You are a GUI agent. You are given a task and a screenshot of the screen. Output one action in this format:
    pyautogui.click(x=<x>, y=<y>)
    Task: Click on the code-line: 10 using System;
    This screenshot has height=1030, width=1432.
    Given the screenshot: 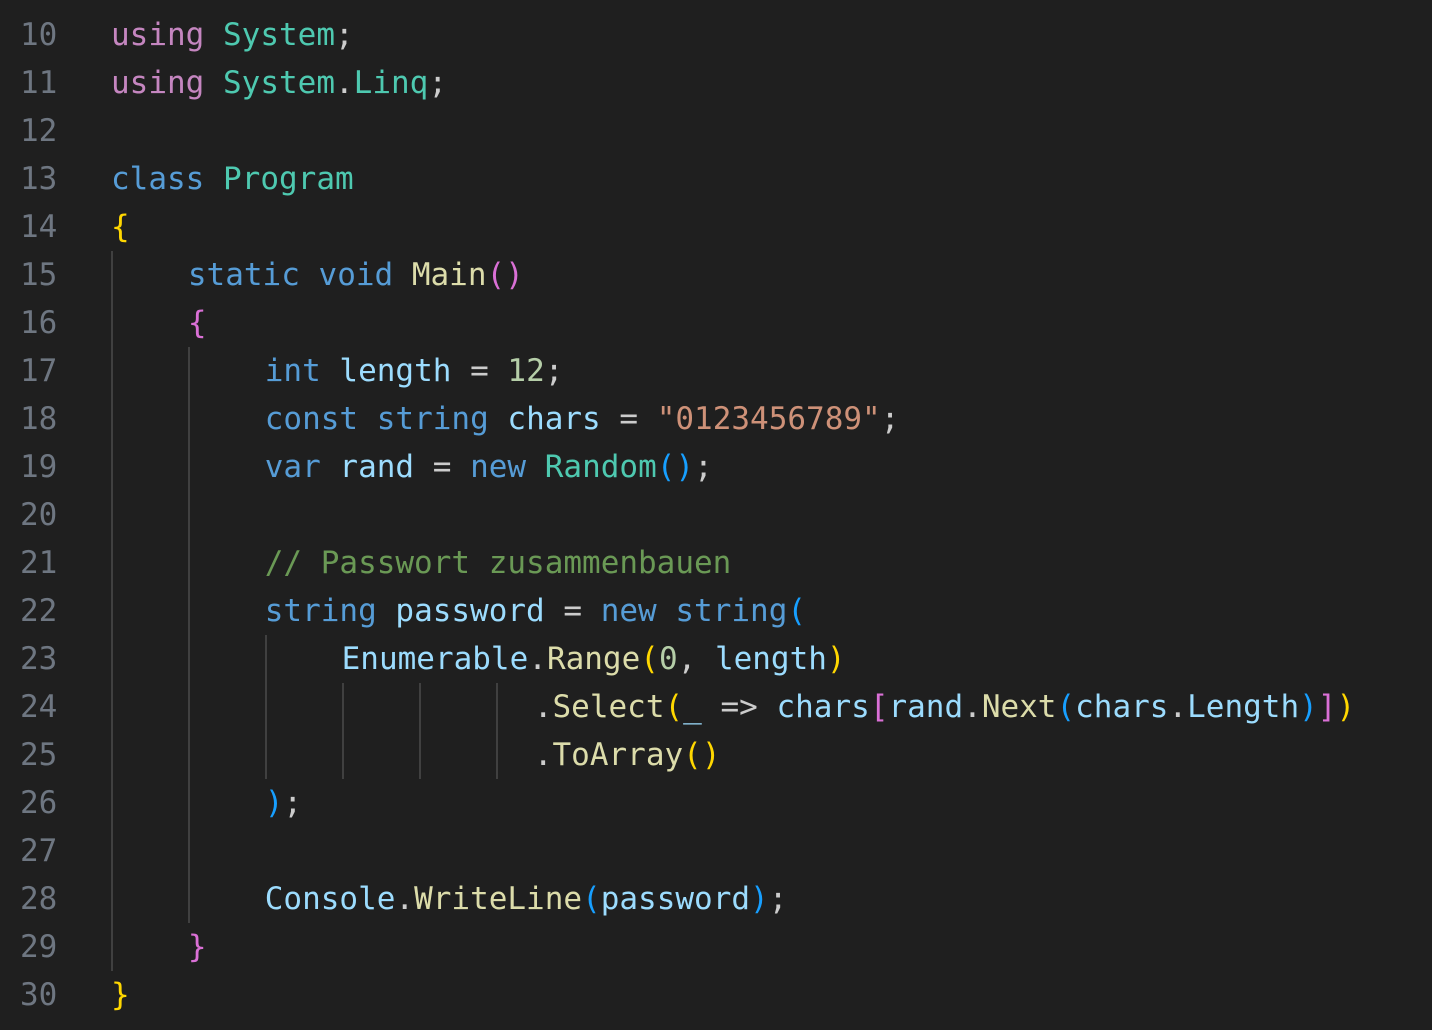 What is the action you would take?
    pyautogui.click(x=716, y=35)
    